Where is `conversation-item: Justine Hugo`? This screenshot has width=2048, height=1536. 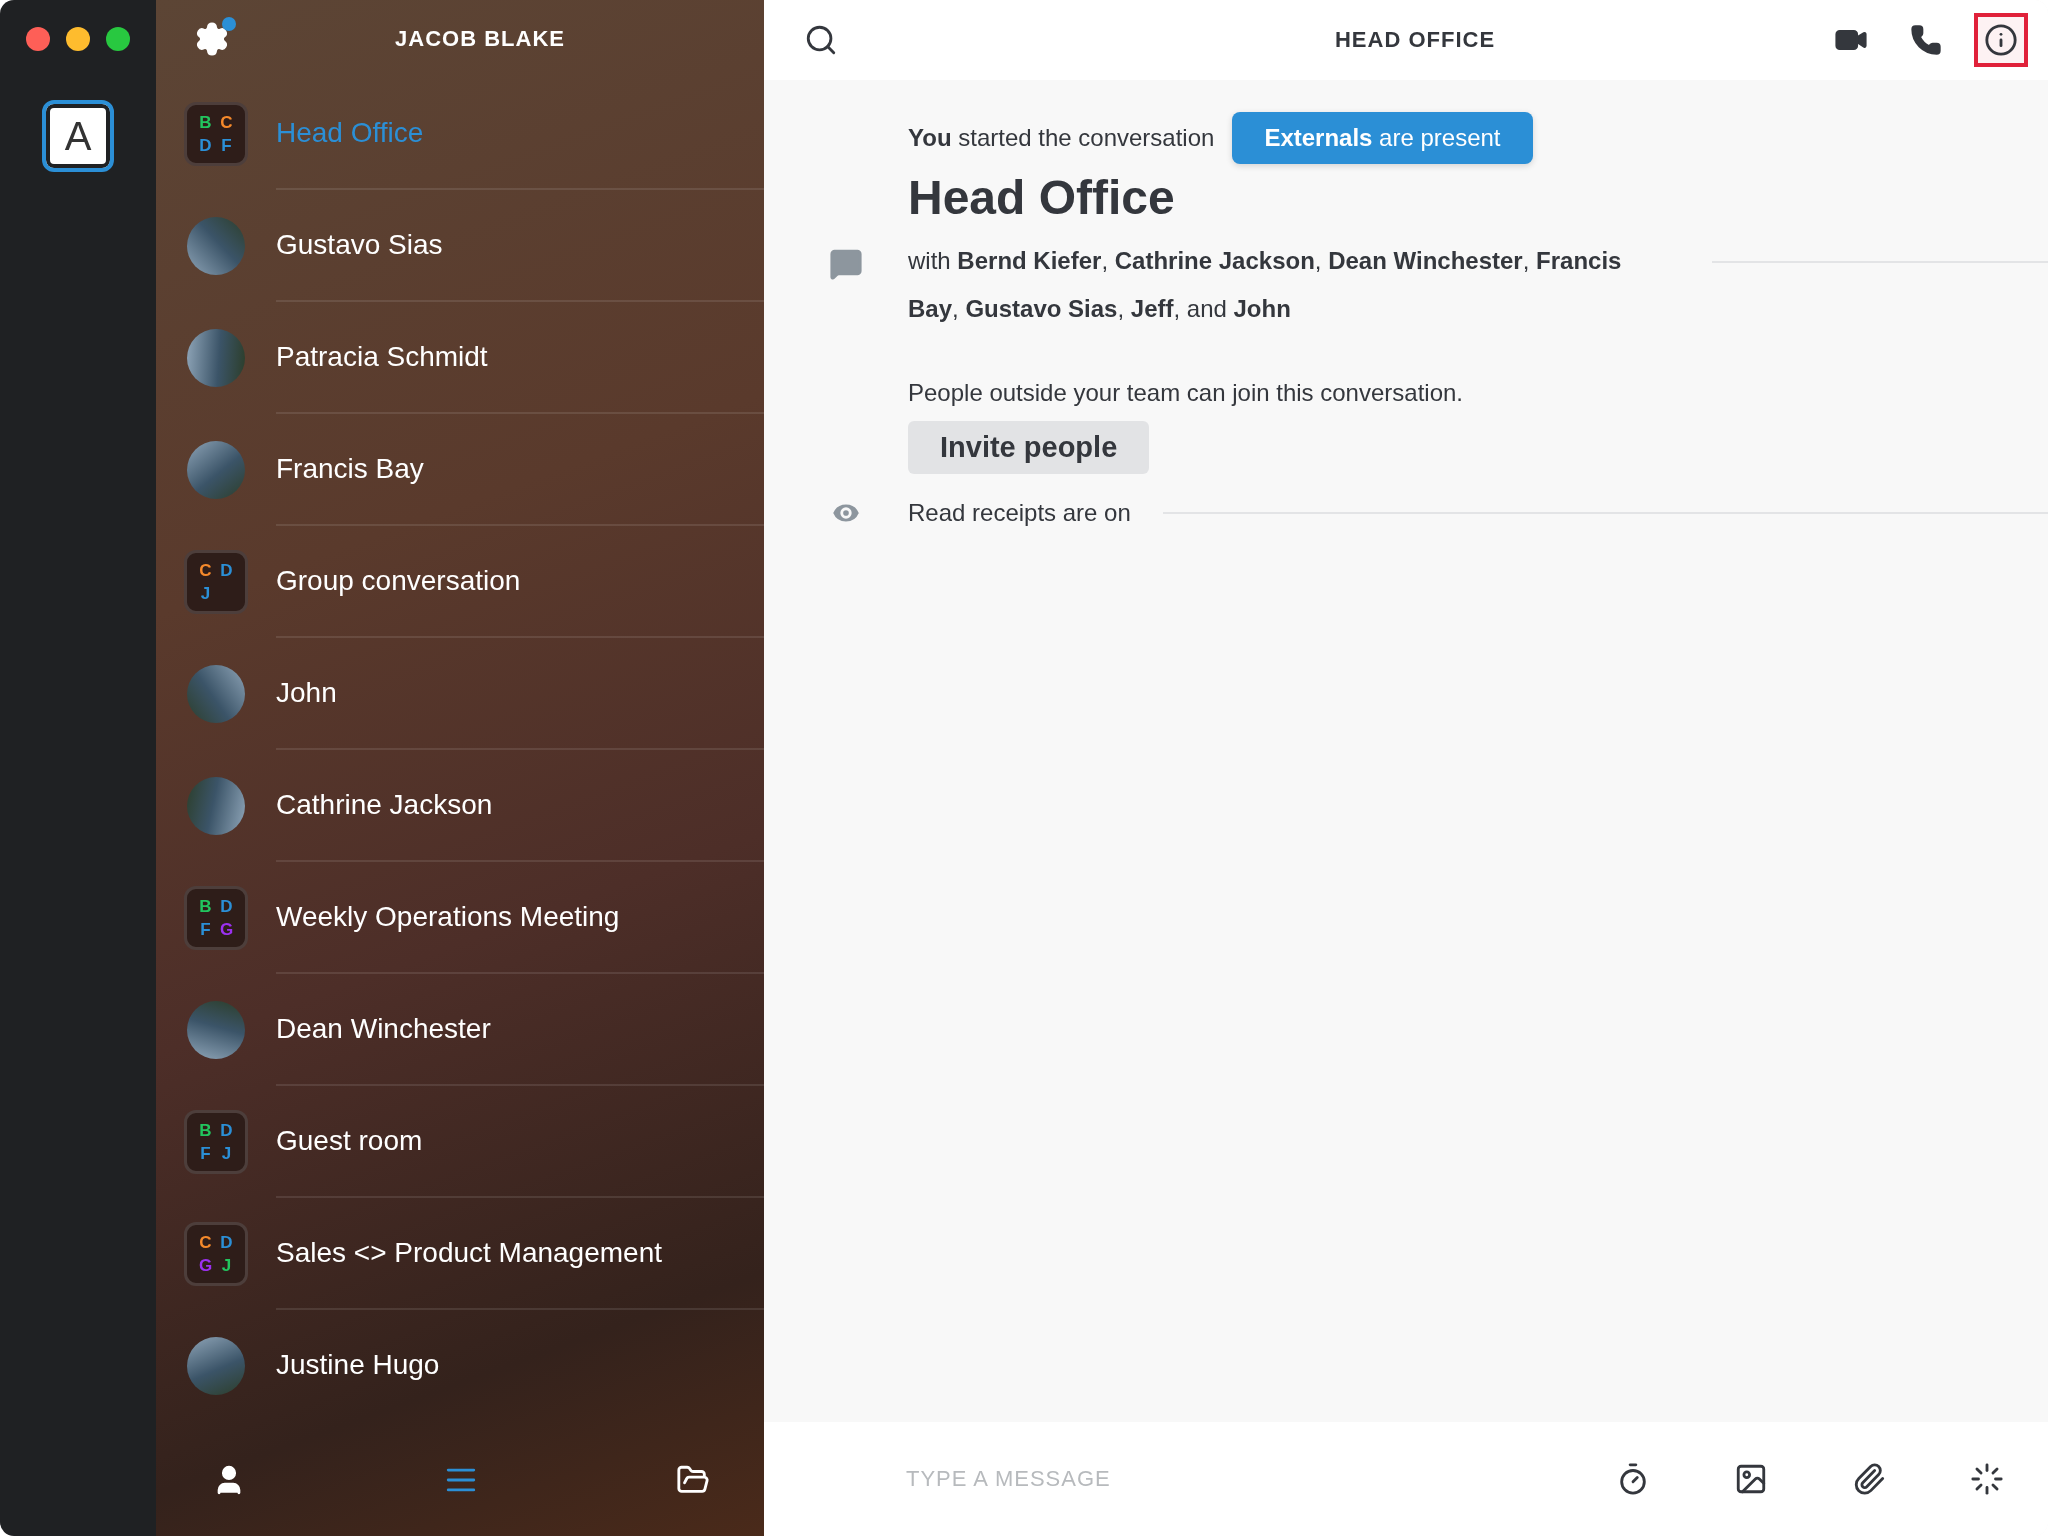 conversation-item: Justine Hugo is located at coordinates (358, 1365).